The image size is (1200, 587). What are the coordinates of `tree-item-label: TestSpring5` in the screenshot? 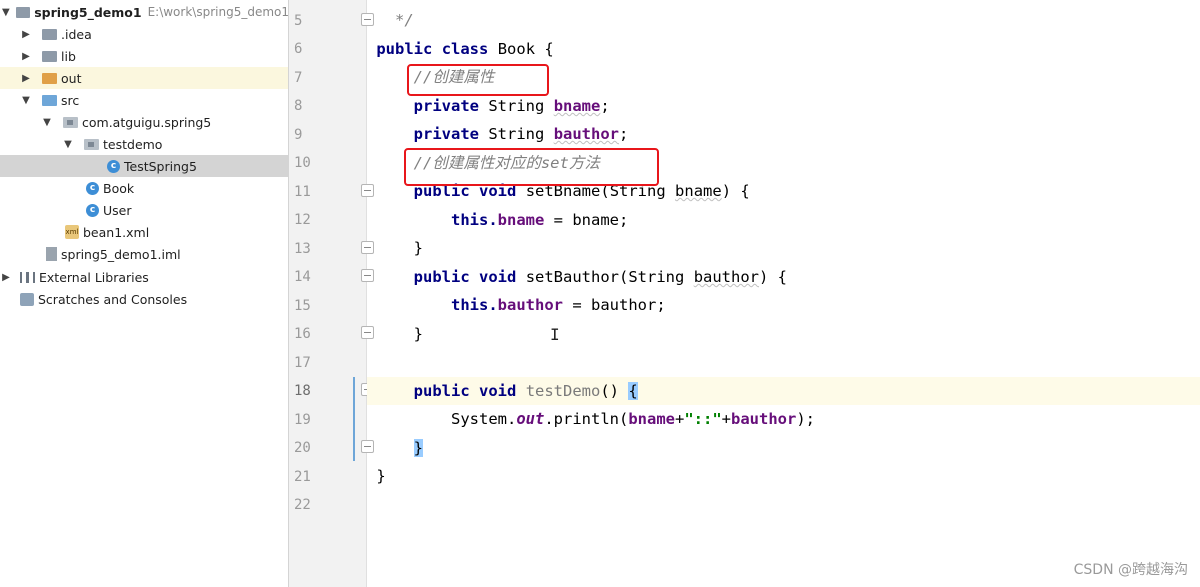 It's located at (160, 166).